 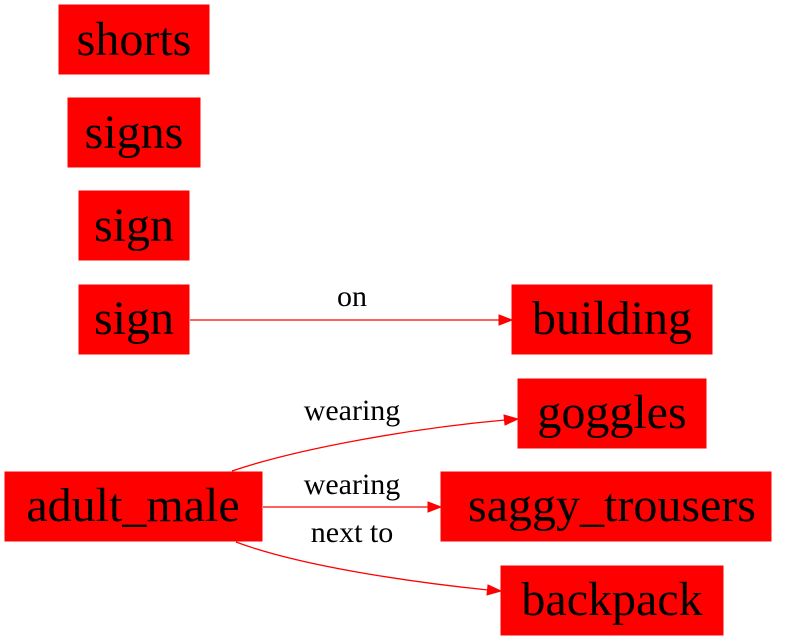 I want to click on node-sign: sign, so click(x=134, y=225).